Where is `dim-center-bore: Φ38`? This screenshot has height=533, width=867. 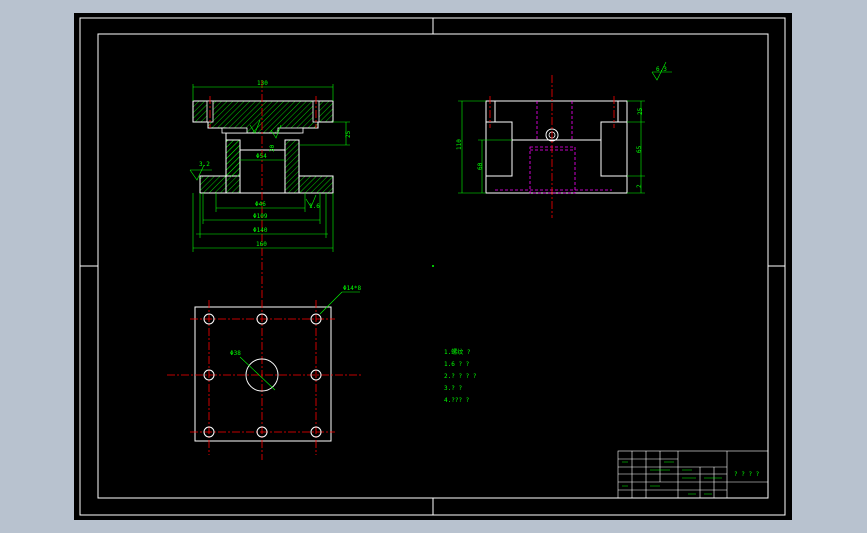
dim-center-bore: Φ38 is located at coordinates (235, 353).